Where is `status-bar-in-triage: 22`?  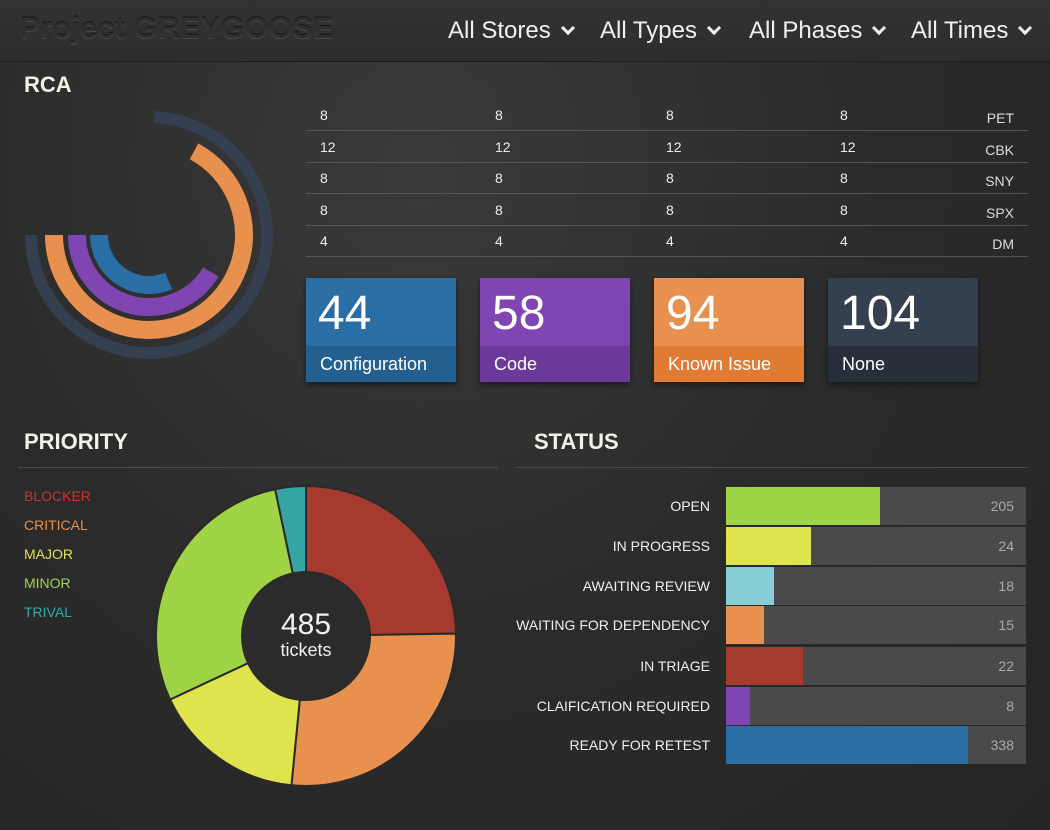 status-bar-in-triage: 22 is located at coordinates (876, 666).